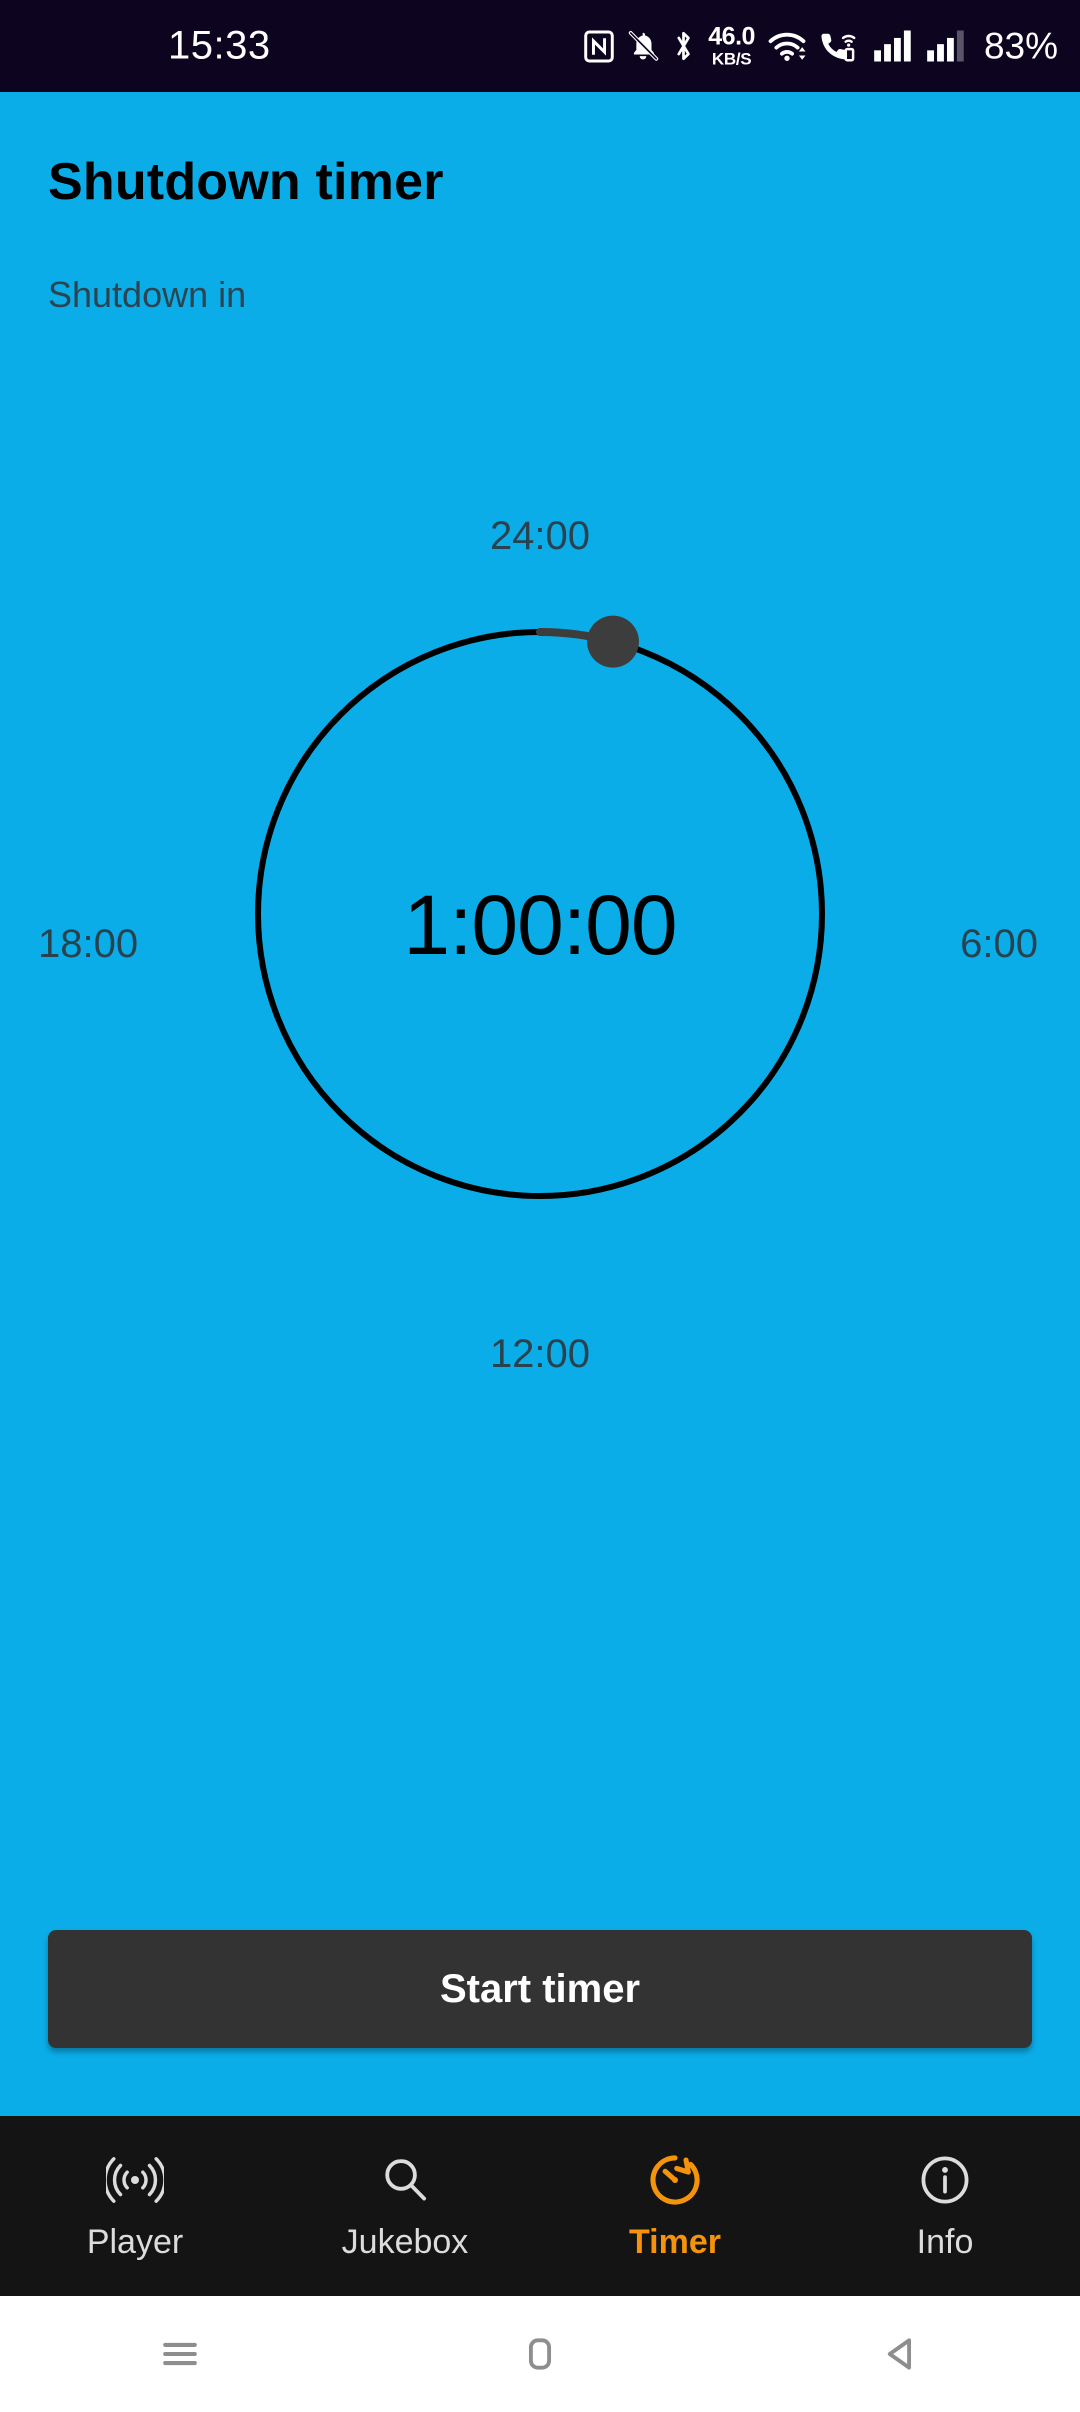 The width and height of the screenshot is (1080, 2412). Describe the element at coordinates (599, 46) in the screenshot. I see `nfc-icon` at that location.